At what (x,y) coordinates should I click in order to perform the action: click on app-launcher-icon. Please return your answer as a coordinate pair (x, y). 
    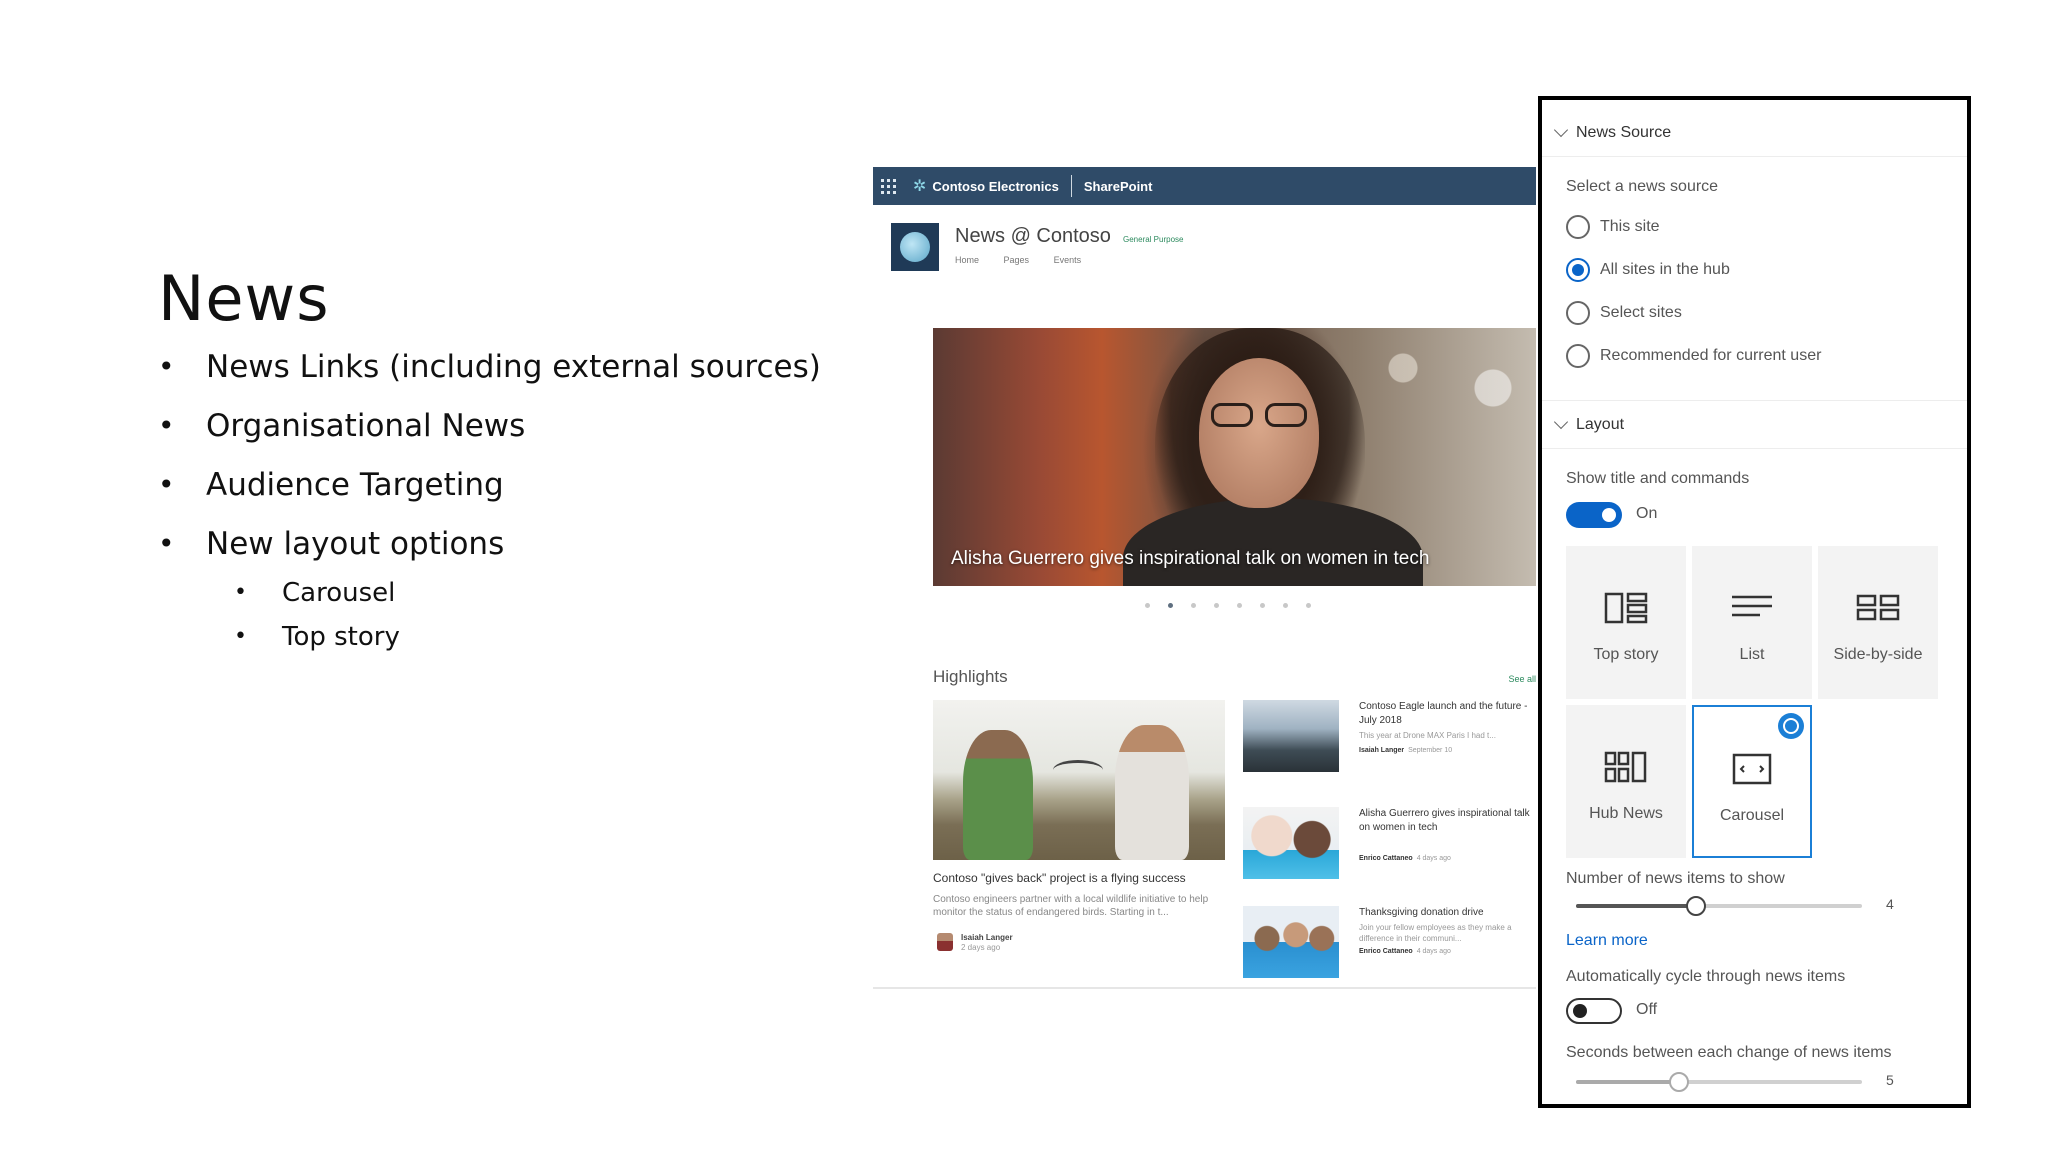
    Looking at the image, I should click on (890, 186).